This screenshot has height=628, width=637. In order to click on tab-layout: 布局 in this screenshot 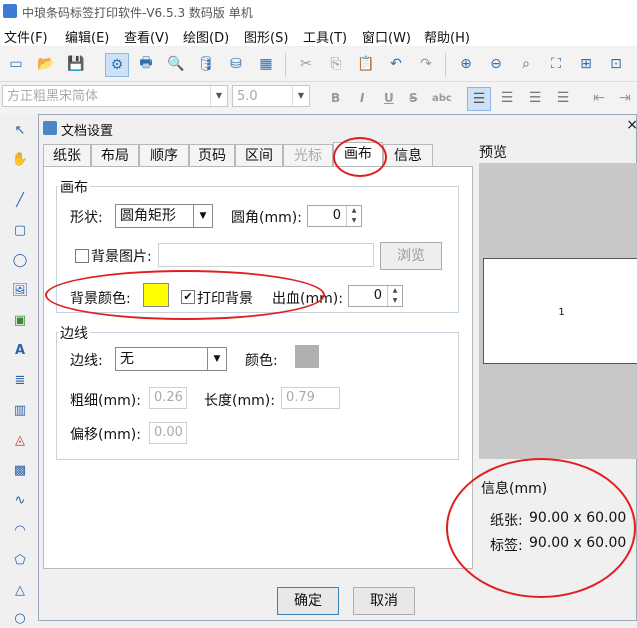, I will do `click(115, 155)`.